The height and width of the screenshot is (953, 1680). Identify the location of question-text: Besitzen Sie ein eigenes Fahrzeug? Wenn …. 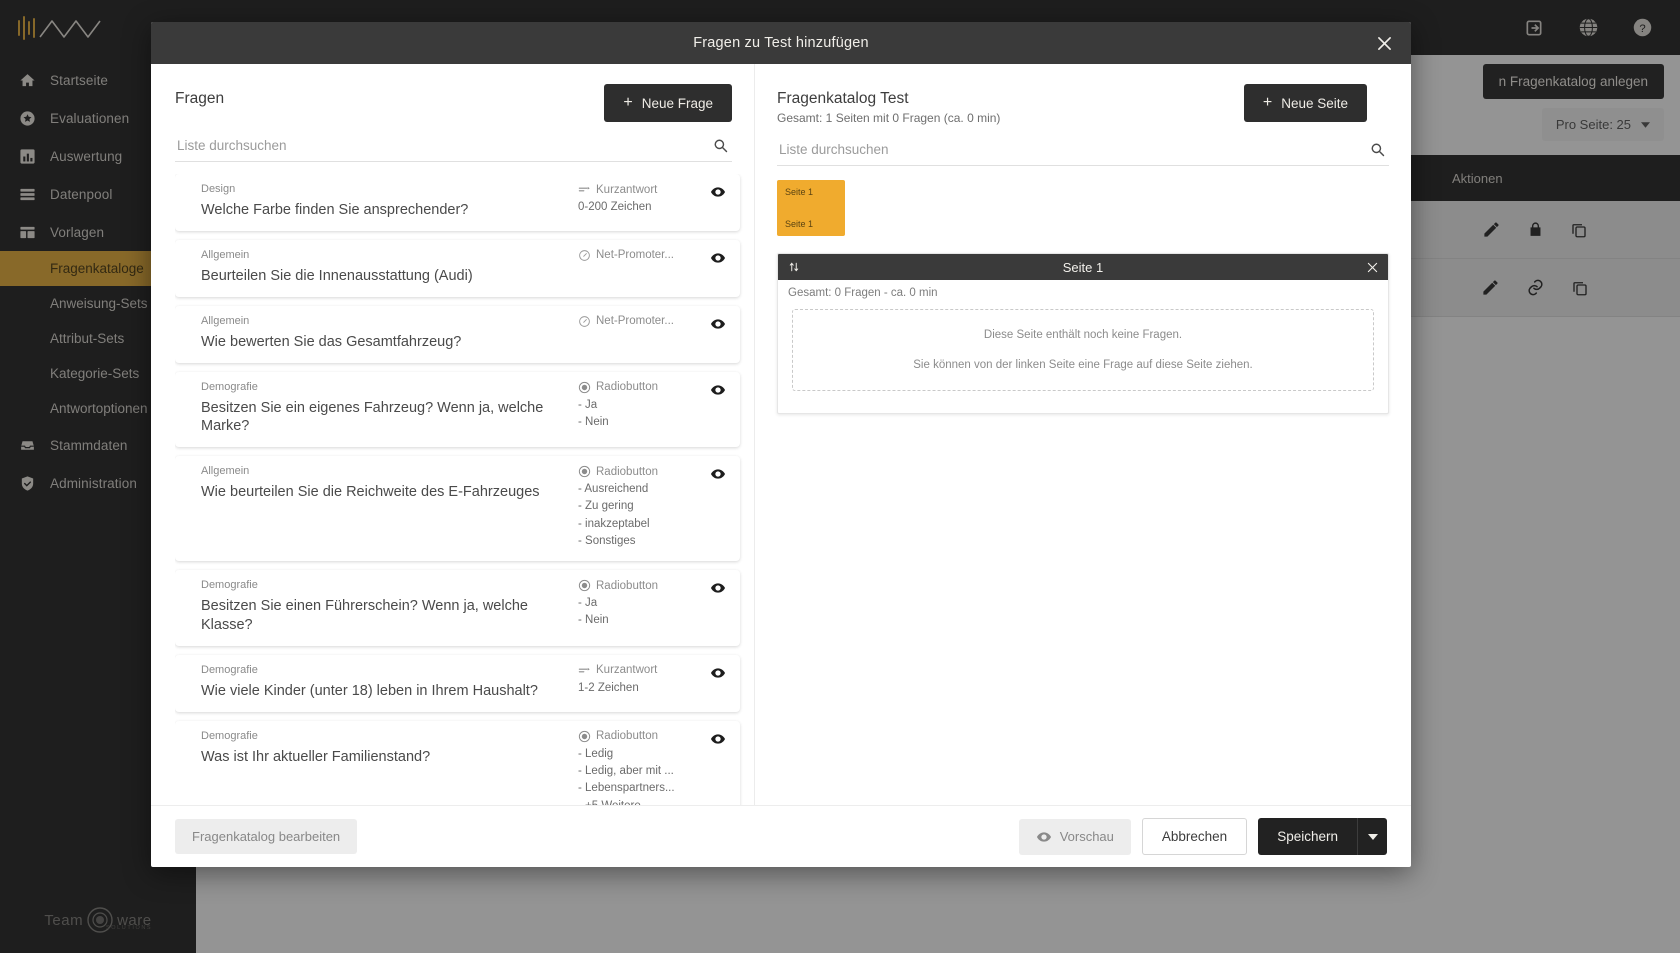
(372, 417).